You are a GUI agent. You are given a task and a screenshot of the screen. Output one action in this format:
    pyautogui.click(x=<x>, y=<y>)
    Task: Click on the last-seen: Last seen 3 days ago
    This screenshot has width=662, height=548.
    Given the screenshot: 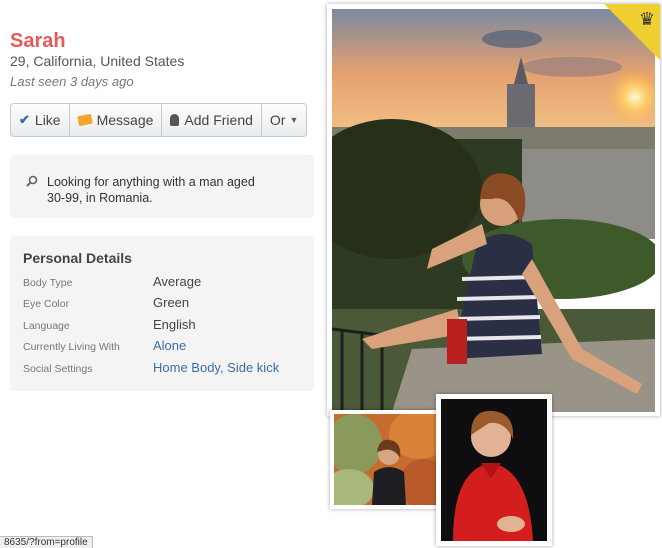 What is the action you would take?
    pyautogui.click(x=72, y=81)
    